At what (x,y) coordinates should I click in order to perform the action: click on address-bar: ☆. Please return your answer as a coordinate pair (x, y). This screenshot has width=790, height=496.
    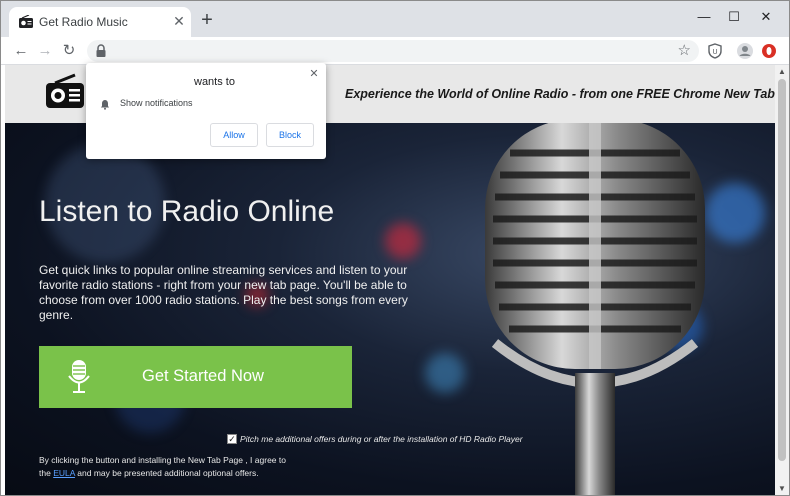
    Looking at the image, I should click on (393, 51).